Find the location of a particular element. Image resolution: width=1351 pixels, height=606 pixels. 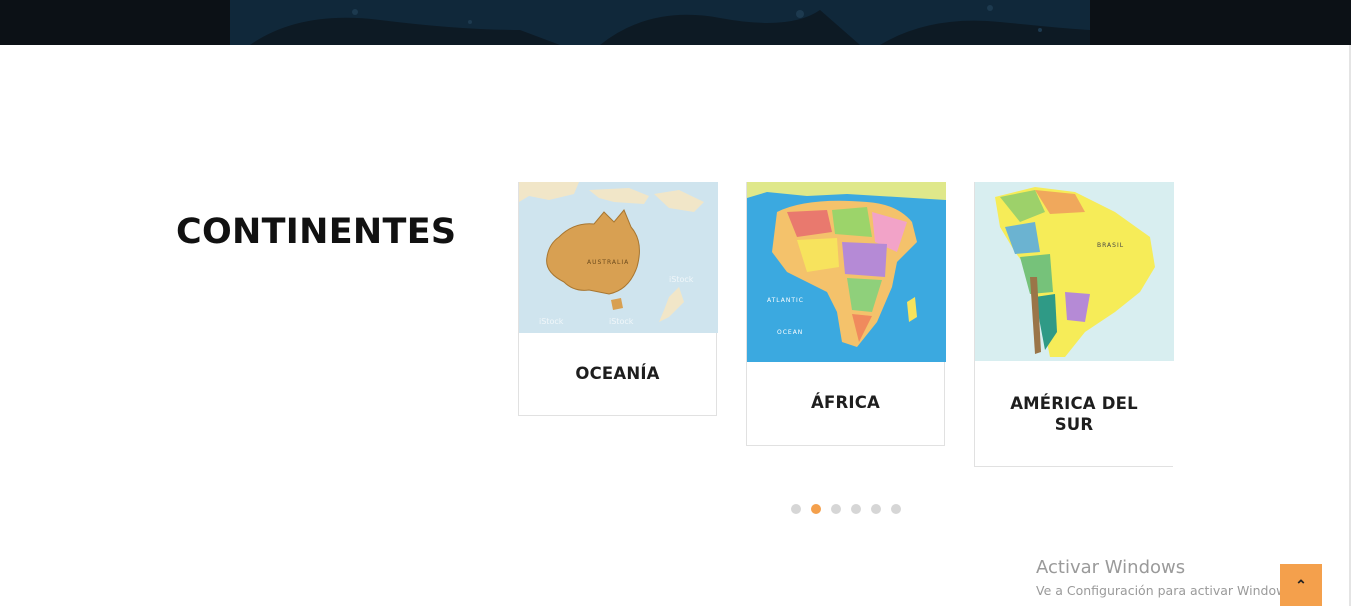

watermark-title: Activar Windows is located at coordinates (1111, 567).